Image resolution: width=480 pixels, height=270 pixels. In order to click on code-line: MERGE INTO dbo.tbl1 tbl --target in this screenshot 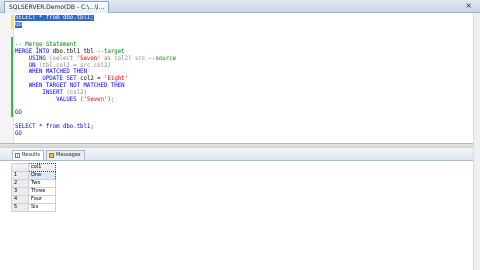, I will do `click(242, 52)`.